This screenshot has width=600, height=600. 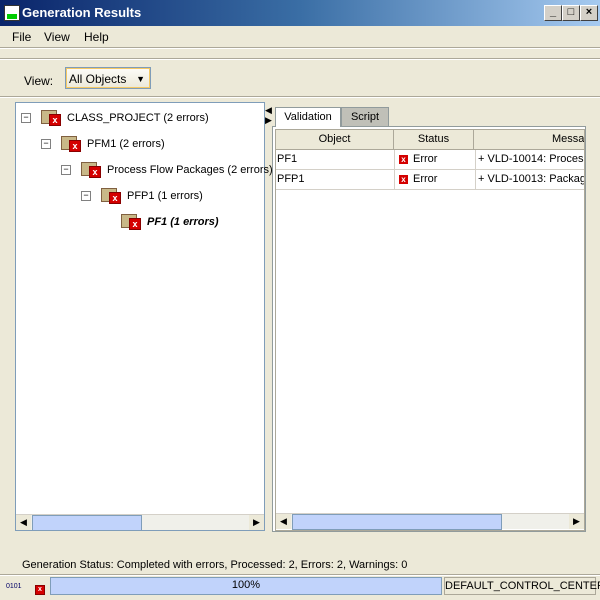 I want to click on tree-node: − x CLASS_PROJECT (2 errors), so click(x=115, y=118).